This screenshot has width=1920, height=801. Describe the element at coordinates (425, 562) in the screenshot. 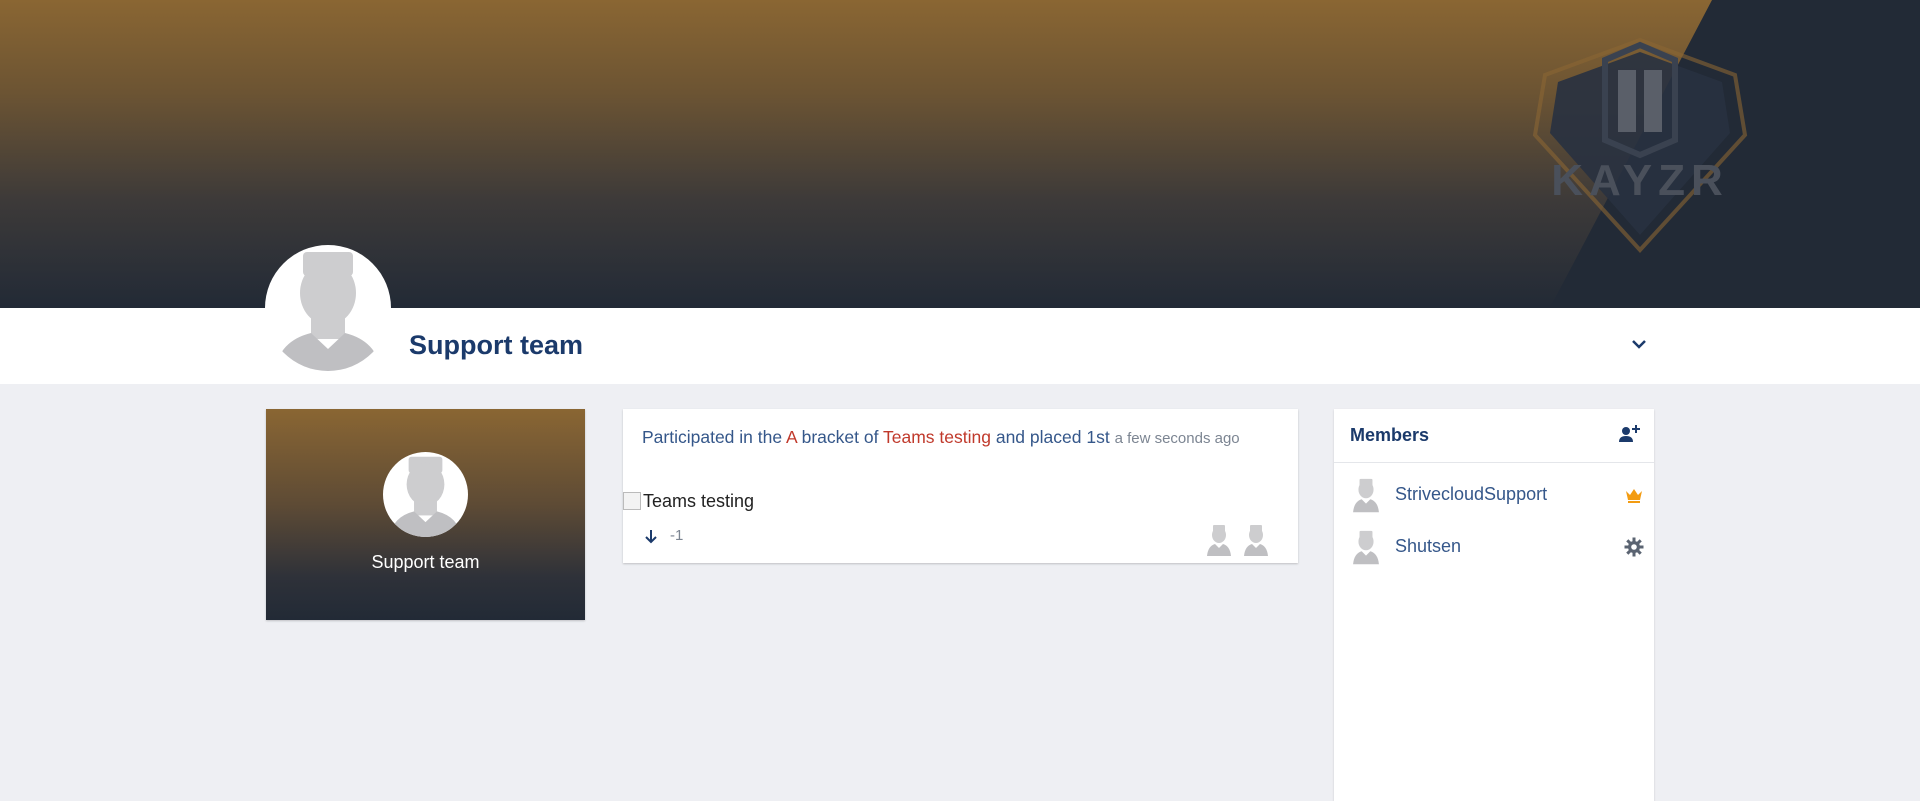

I see `team-card-name: Support team` at that location.